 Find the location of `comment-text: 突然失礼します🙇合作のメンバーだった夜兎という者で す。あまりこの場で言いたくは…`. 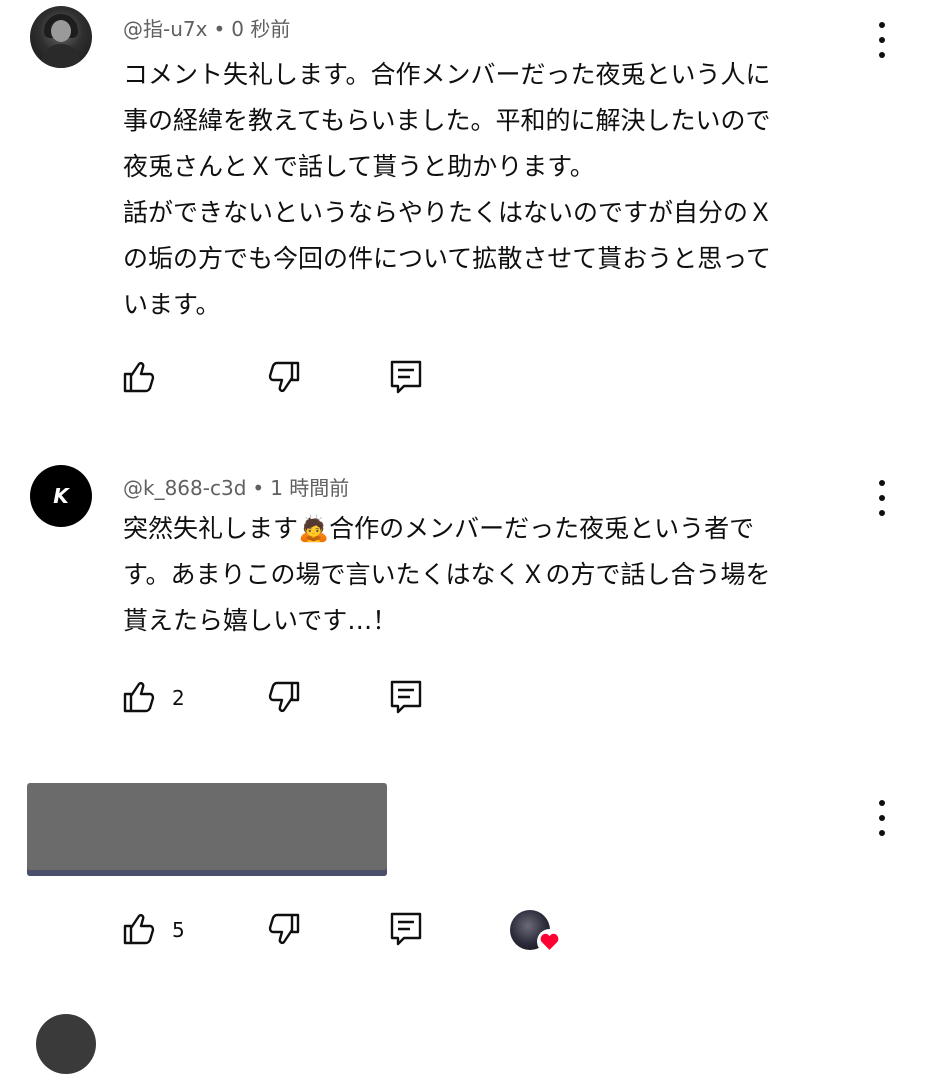

comment-text: 突然失礼します🙇合作のメンバーだった夜兎という者で す。あまりこの場で言いたくは… is located at coordinates (493, 575).